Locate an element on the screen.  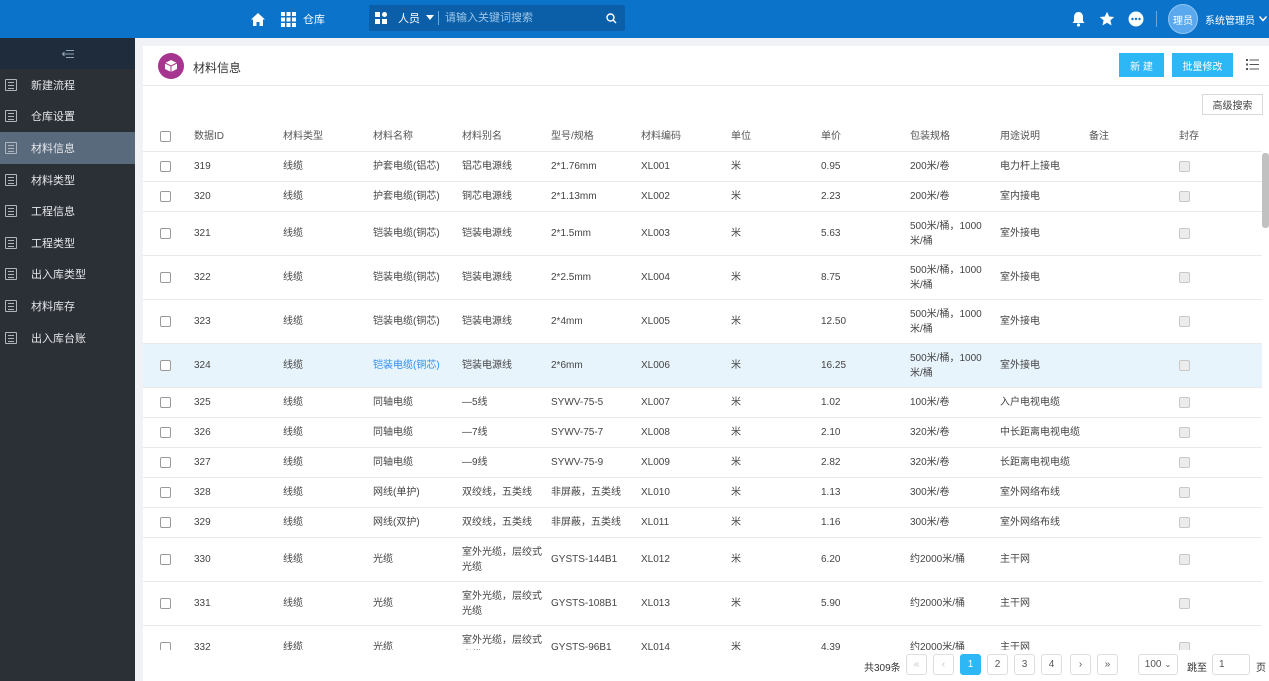
cell-pack: 200米/卷 is located at coordinates (930, 166).